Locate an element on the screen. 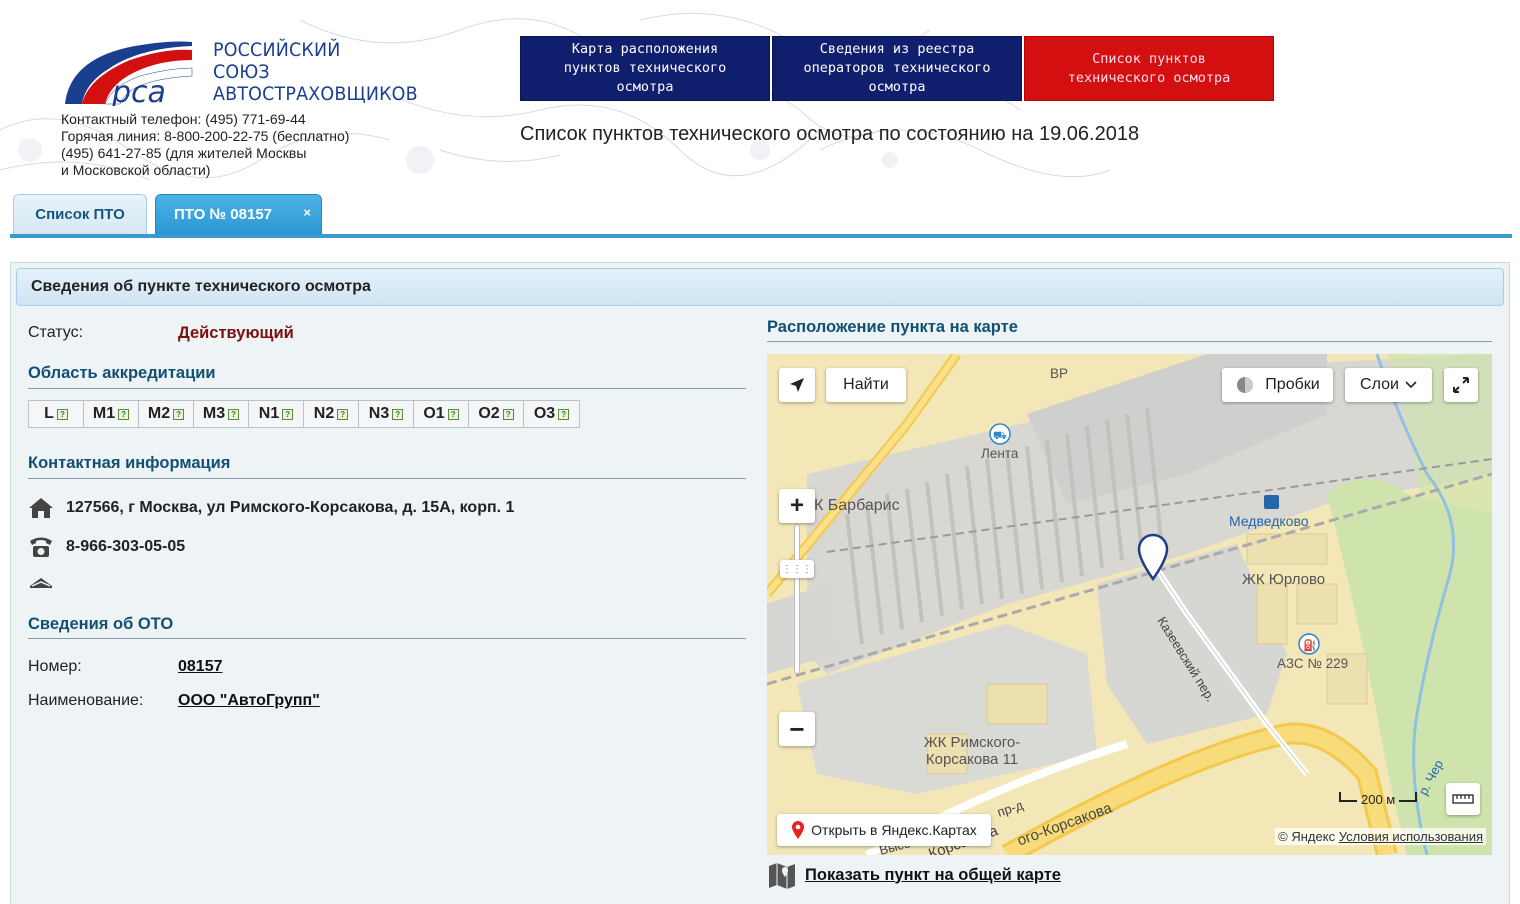 The height and width of the screenshot is (904, 1520). phone-icon is located at coordinates (41, 547).